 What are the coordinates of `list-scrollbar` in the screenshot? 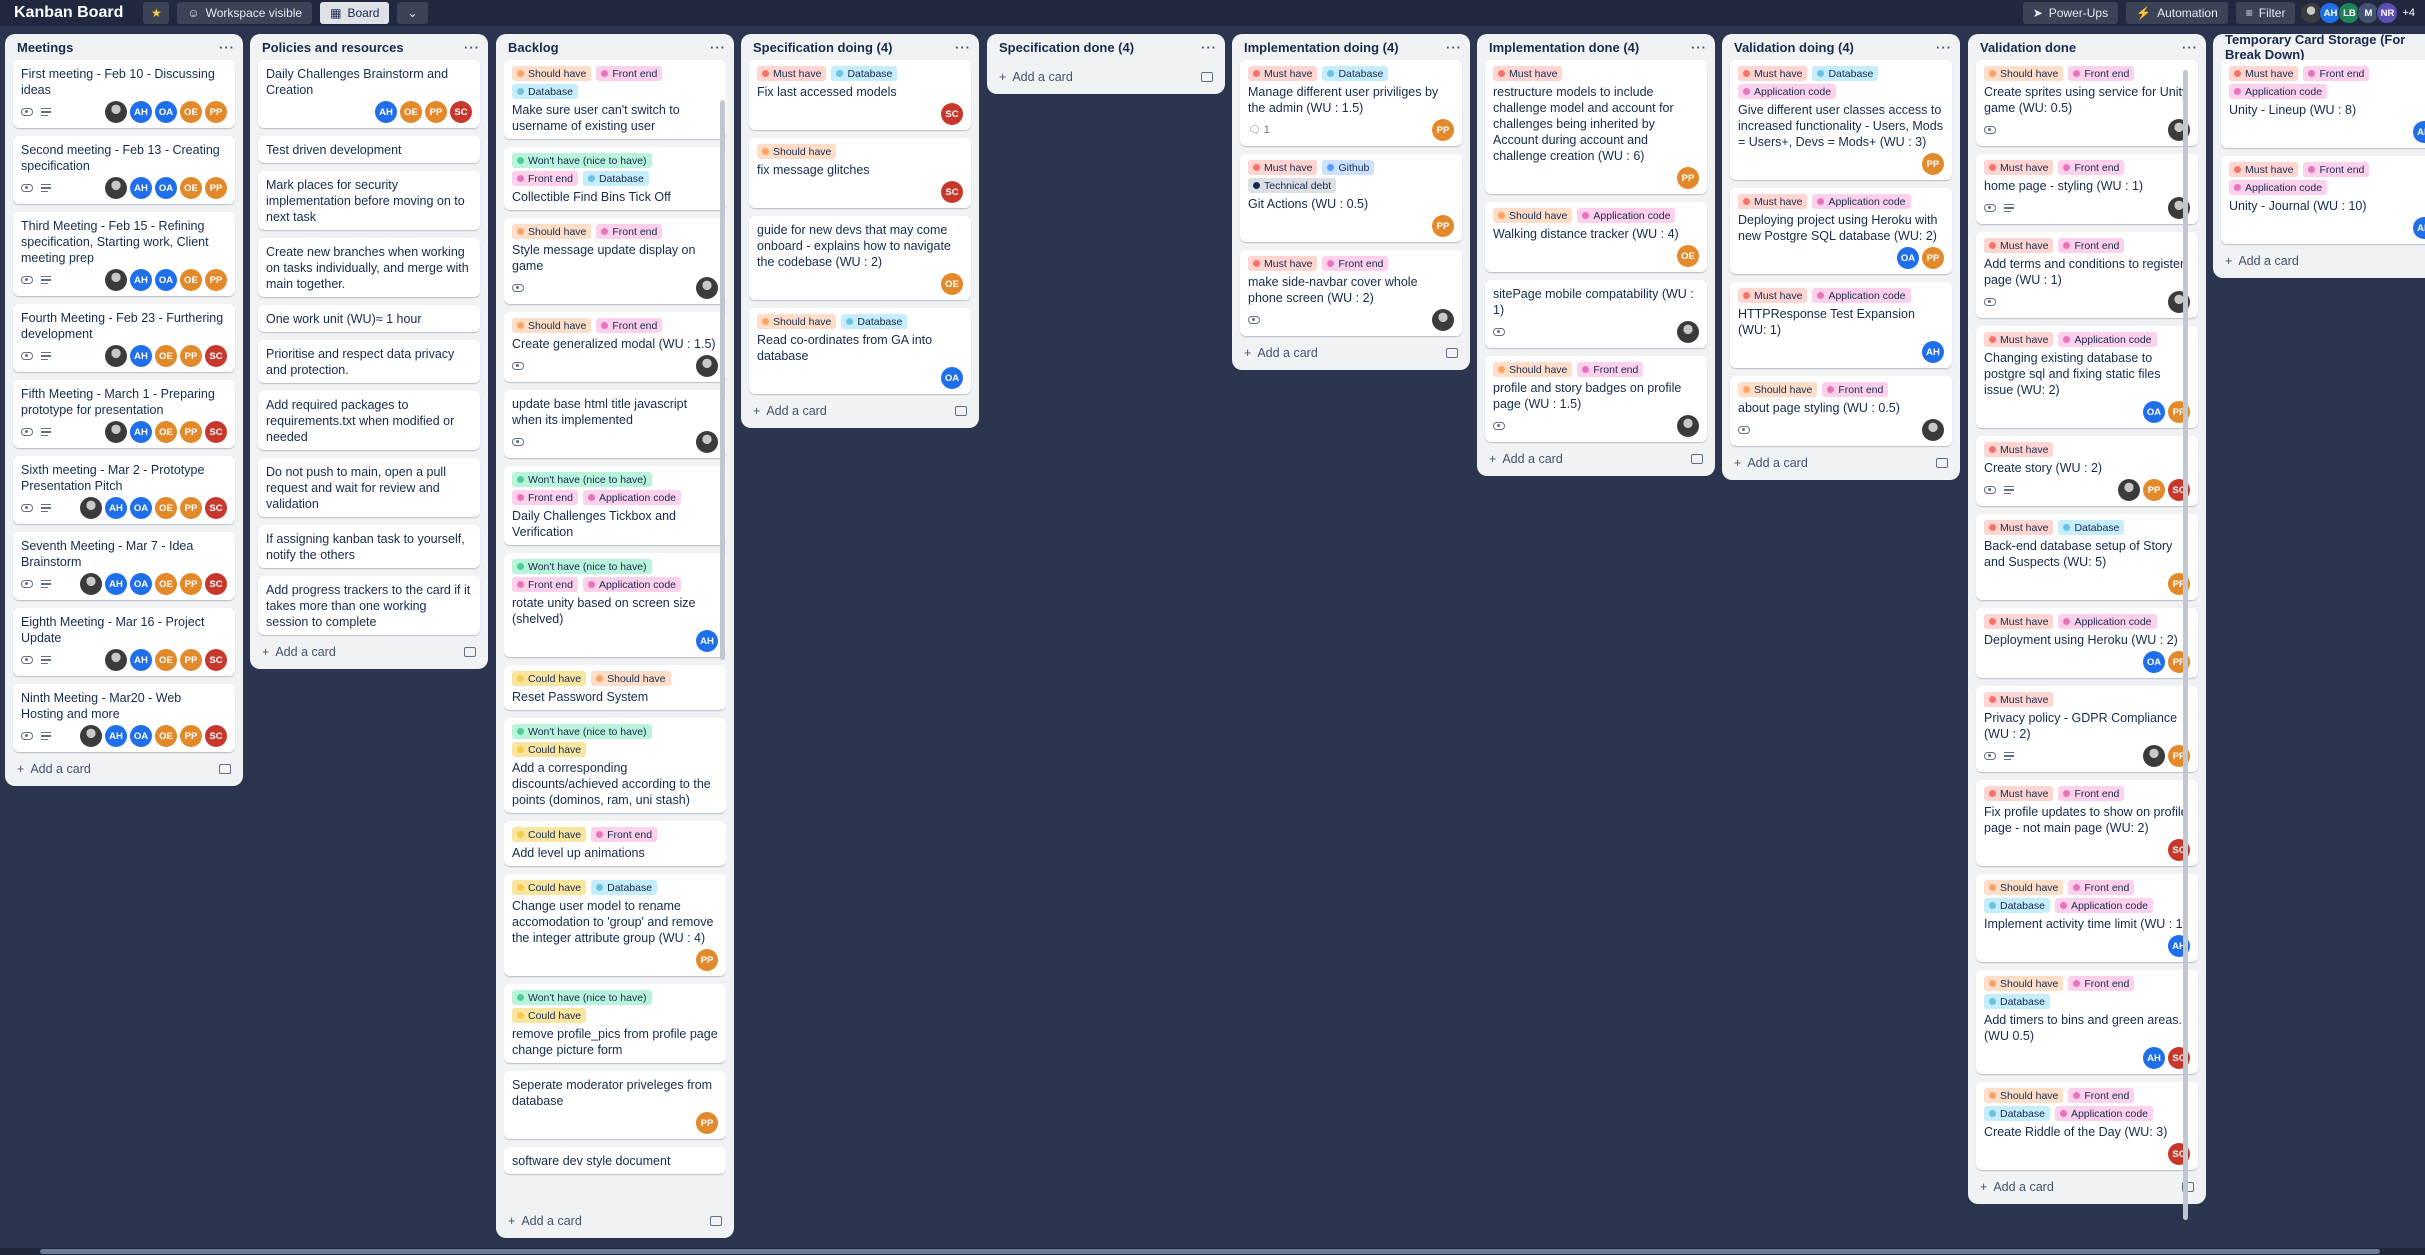 It's located at (722, 380).